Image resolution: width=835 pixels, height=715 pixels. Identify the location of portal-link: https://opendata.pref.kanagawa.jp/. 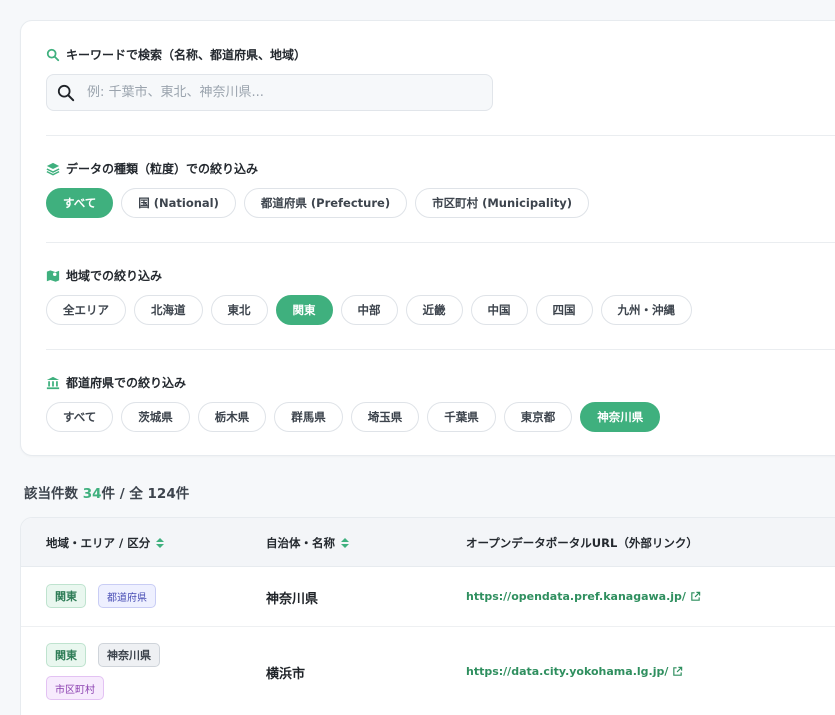
(583, 596).